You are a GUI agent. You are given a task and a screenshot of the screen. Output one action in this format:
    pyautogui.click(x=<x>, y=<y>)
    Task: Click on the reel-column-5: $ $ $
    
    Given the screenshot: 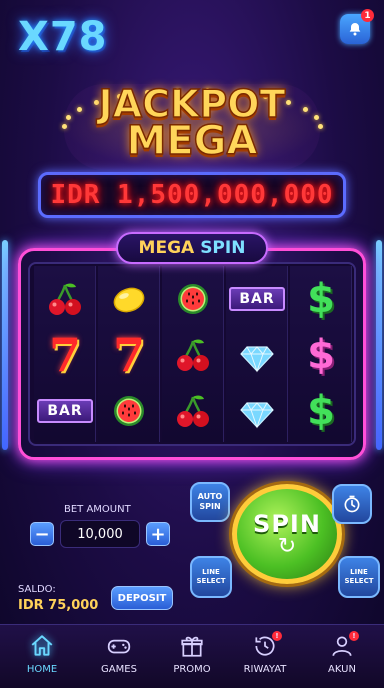 What is the action you would take?
    pyautogui.click(x=321, y=354)
    